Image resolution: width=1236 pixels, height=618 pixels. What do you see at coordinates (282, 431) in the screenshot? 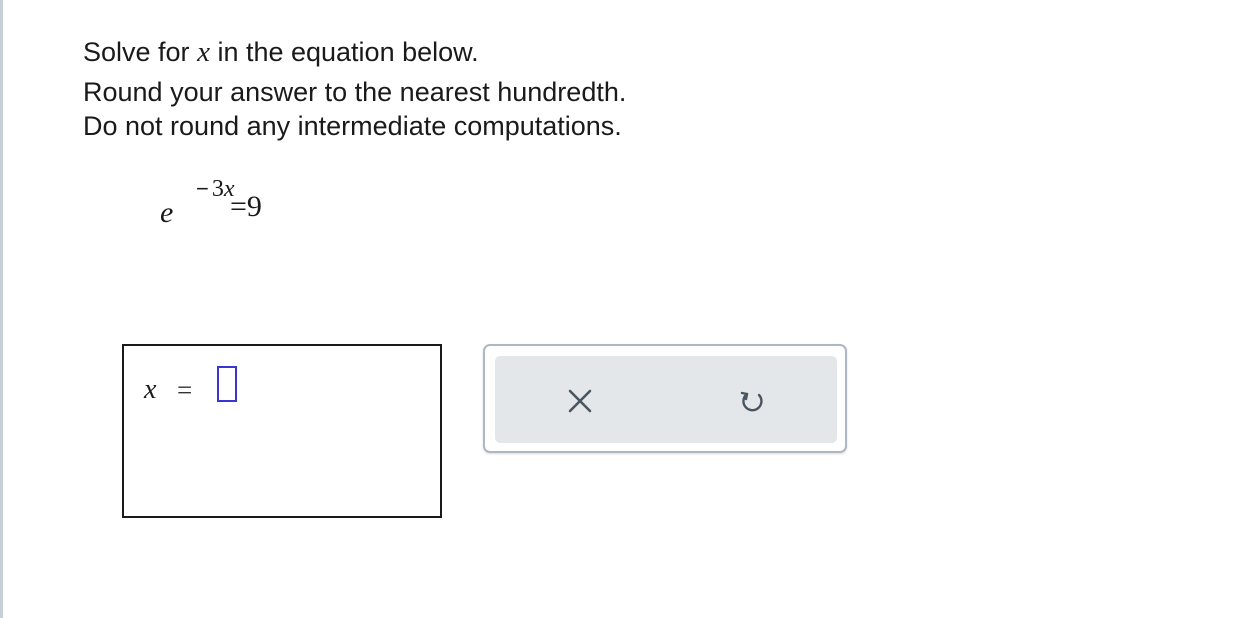
I see `answer-area: x =` at bounding box center [282, 431].